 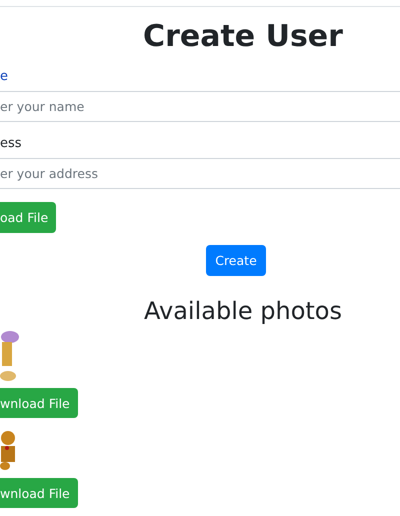 What do you see at coordinates (10, 356) in the screenshot?
I see `cartoon-figure-drawing` at bounding box center [10, 356].